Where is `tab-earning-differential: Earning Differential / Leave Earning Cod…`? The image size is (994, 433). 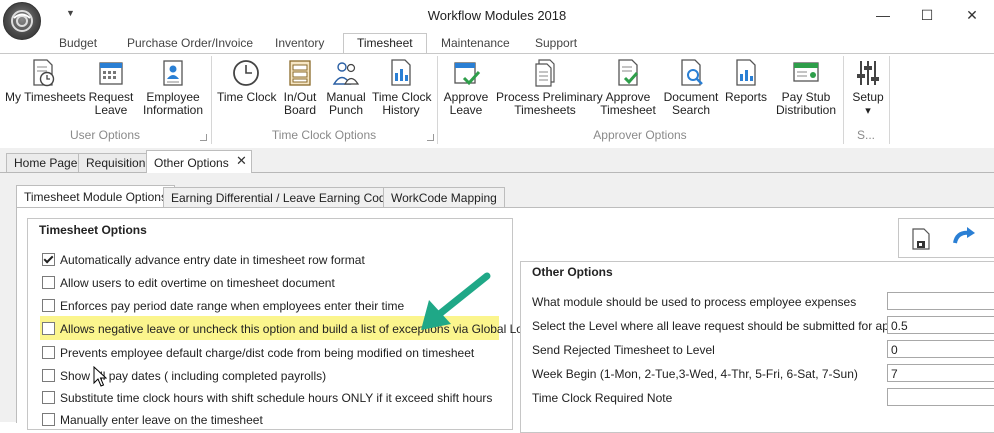
tab-earning-differential: Earning Differential / Leave Earning Cod… is located at coordinates (285, 197).